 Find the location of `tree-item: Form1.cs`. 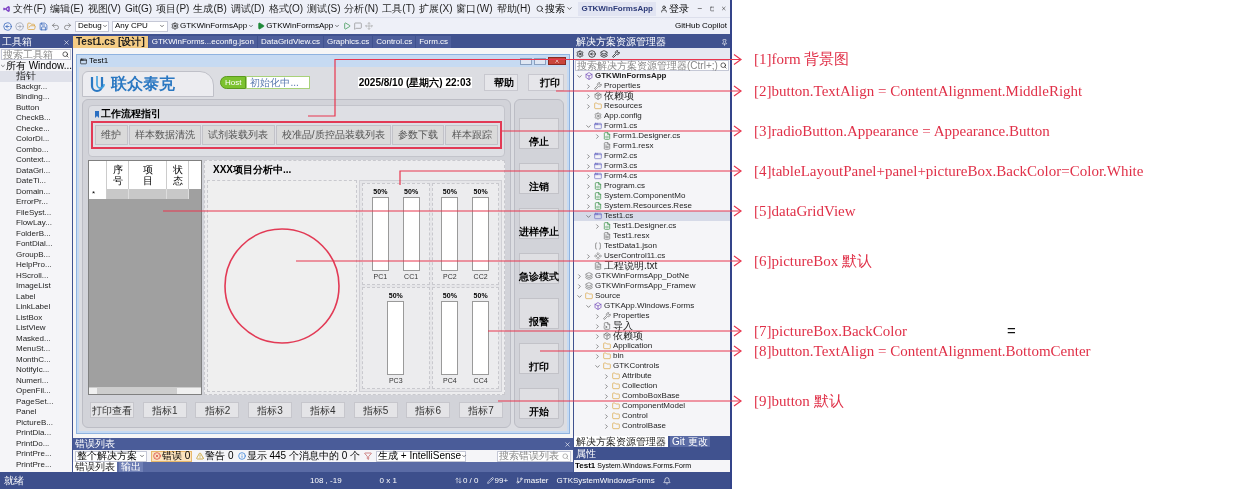

tree-item: Form1.cs is located at coordinates (652, 126).